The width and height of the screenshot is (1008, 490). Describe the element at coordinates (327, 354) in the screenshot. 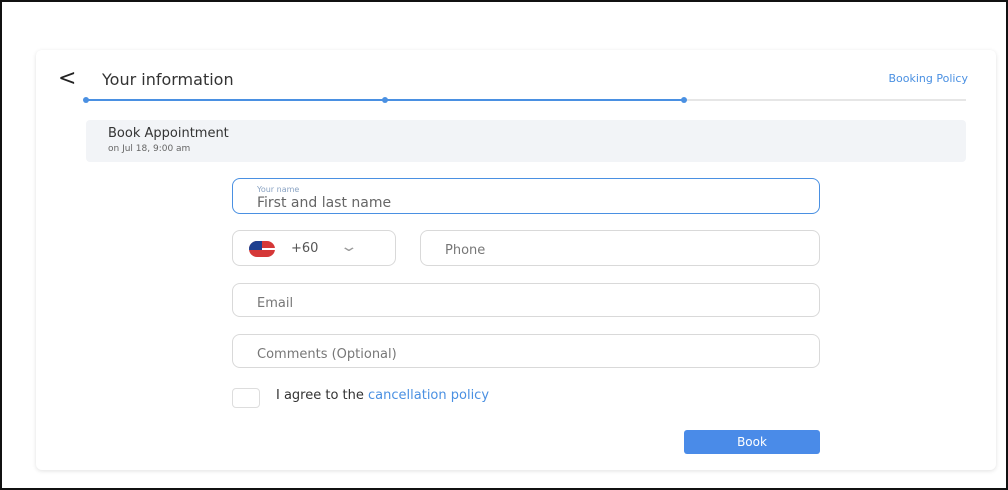

I see `comments-placeholder: Comments (Optional)` at that location.